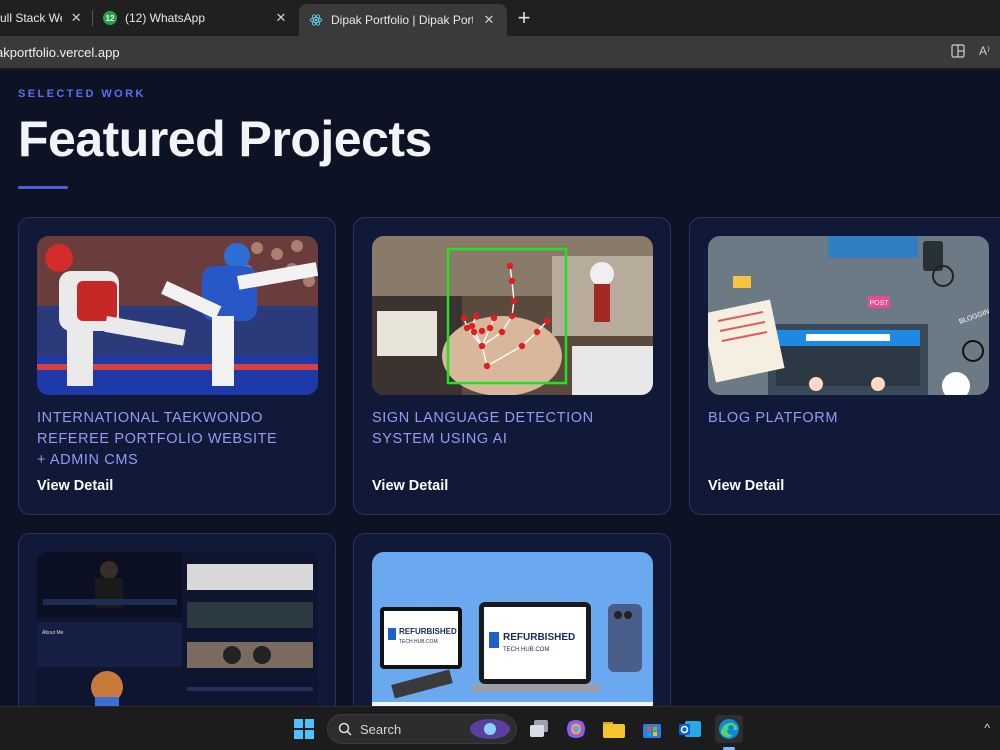 The height and width of the screenshot is (750, 1000). What do you see at coordinates (490, 729) in the screenshot?
I see `search-highlight-icon` at bounding box center [490, 729].